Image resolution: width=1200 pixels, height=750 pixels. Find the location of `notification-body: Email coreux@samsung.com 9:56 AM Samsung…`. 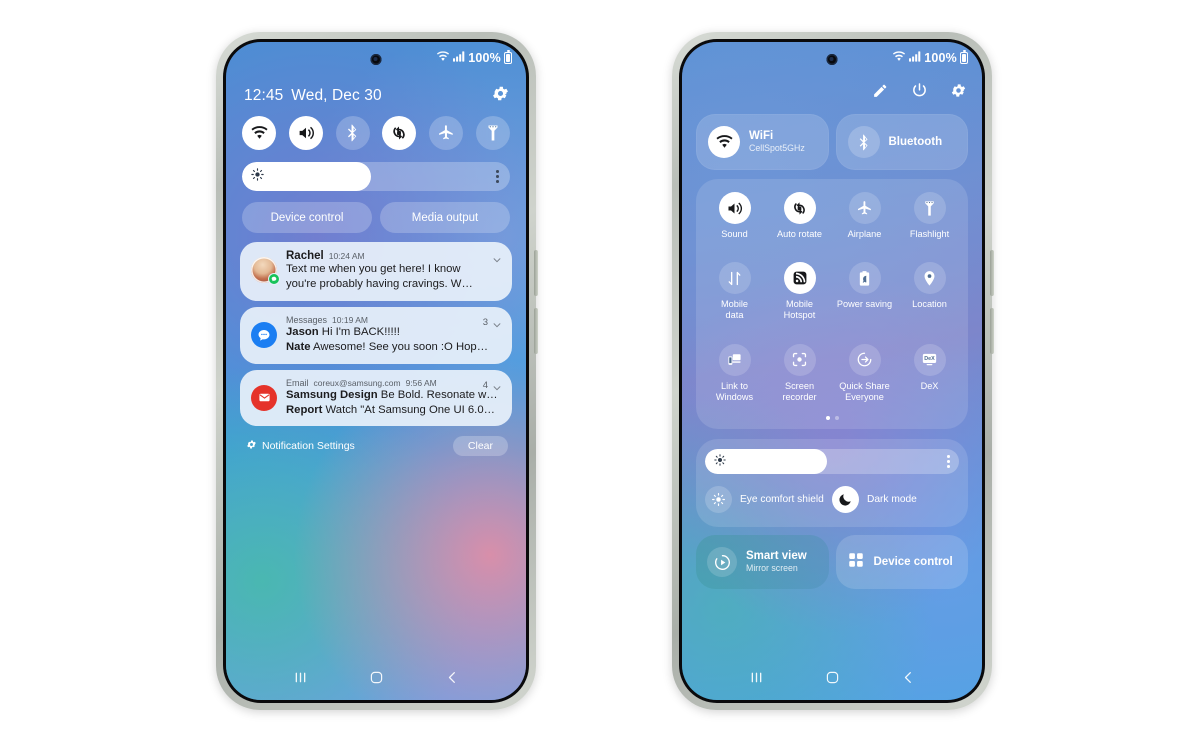

notification-body: Email coreux@samsung.com 9:56 AM Samsung… is located at coordinates (393, 398).